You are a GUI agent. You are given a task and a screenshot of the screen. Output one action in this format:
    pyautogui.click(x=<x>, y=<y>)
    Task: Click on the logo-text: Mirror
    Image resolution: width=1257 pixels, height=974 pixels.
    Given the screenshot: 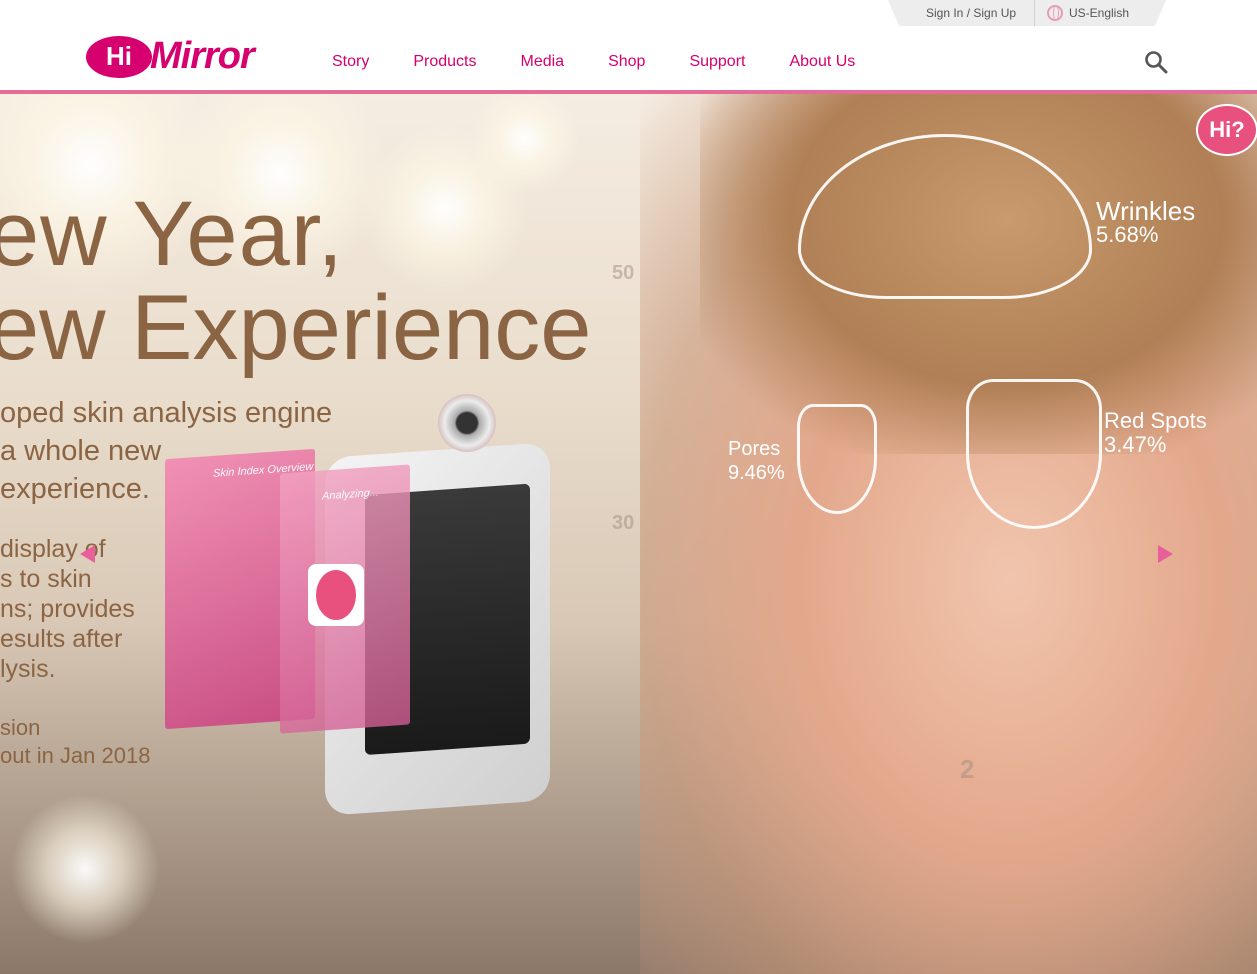 What is the action you would take?
    pyautogui.click(x=202, y=56)
    